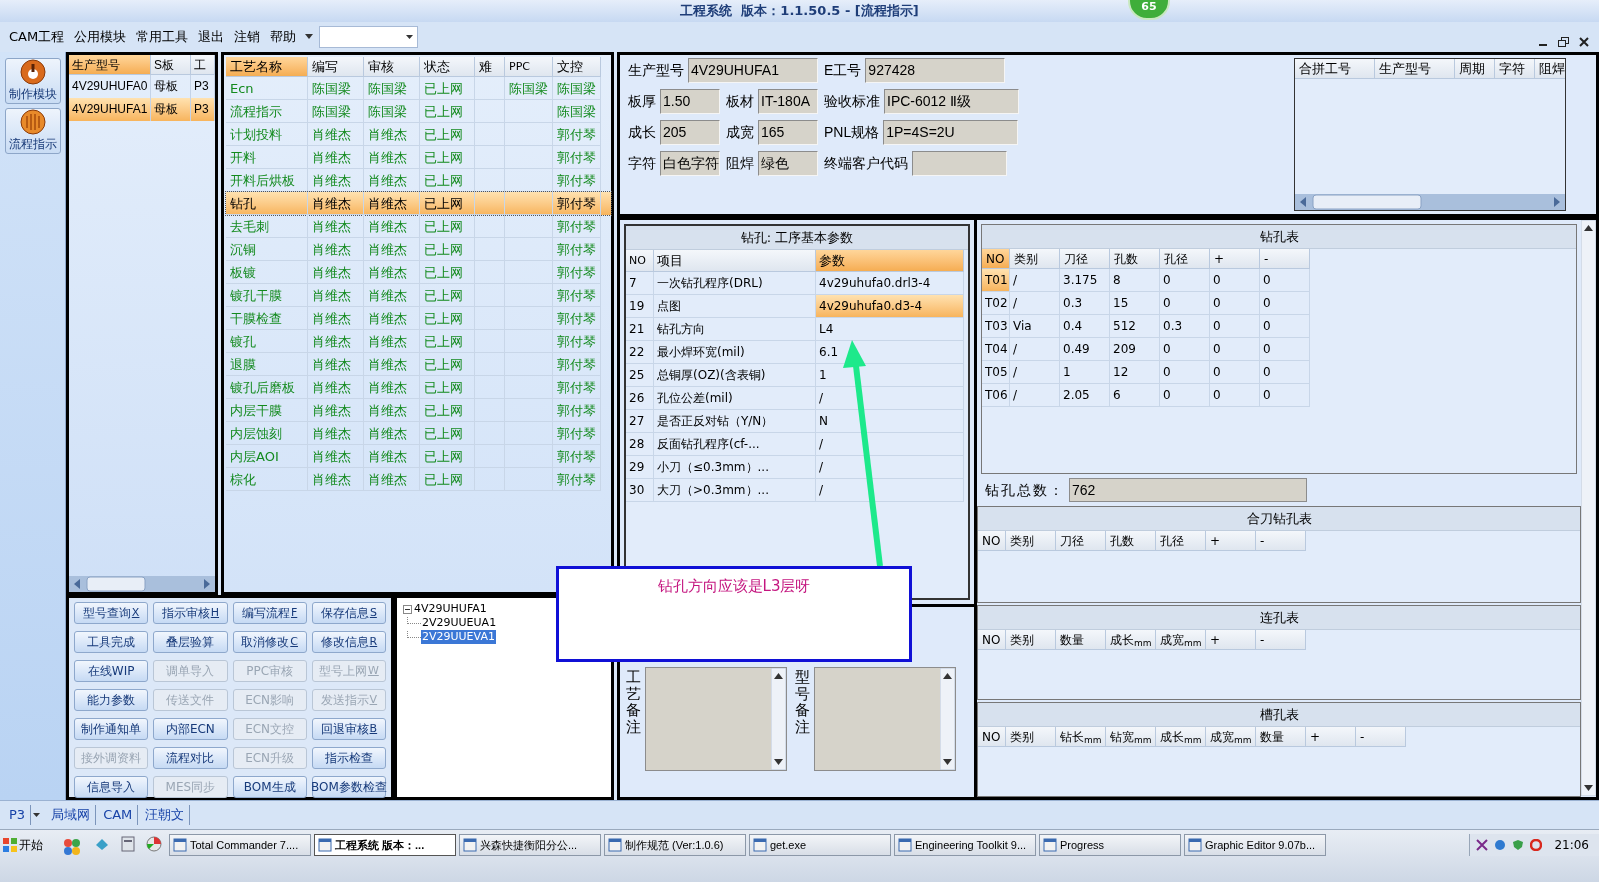 Image resolution: width=1599 pixels, height=882 pixels. Describe the element at coordinates (128, 844) in the screenshot. I see `calculator-icon` at that location.